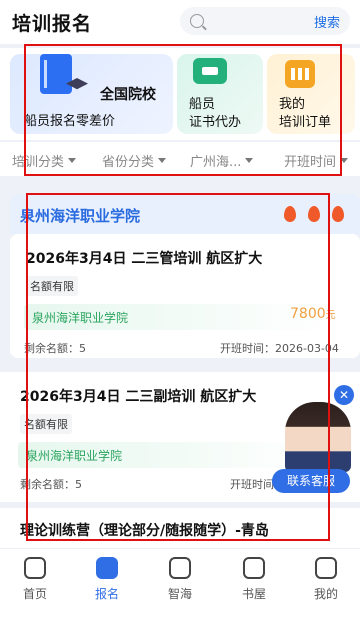 This screenshot has width=360, height=620. I want to click on ai-icon, so click(180, 568).